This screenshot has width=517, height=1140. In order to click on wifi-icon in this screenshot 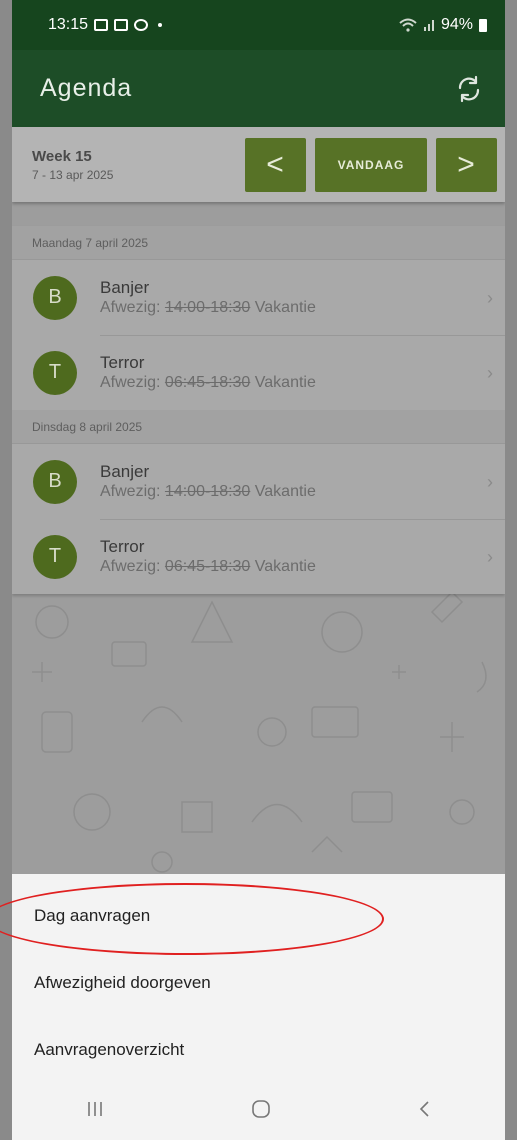, I will do `click(408, 25)`.